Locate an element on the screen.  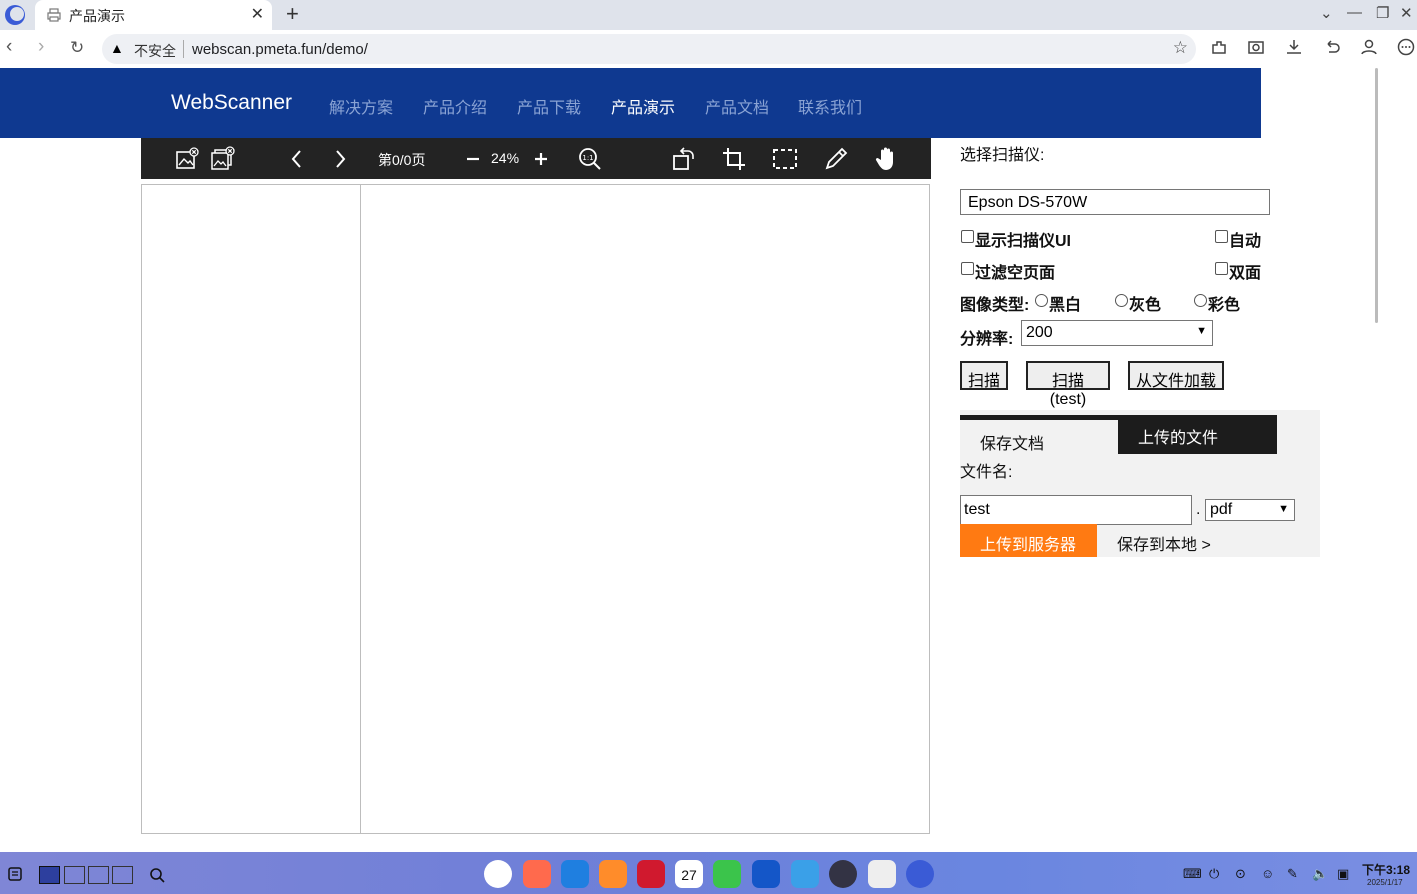
hand-pan-icon is located at coordinates (886, 159).